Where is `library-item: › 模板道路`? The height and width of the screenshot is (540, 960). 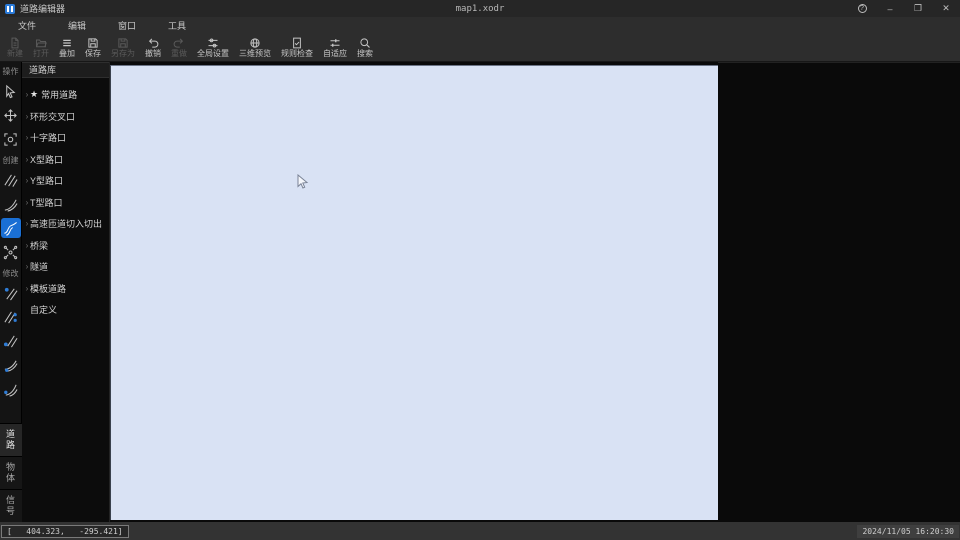
library-item: › 模板道路 is located at coordinates (65, 289).